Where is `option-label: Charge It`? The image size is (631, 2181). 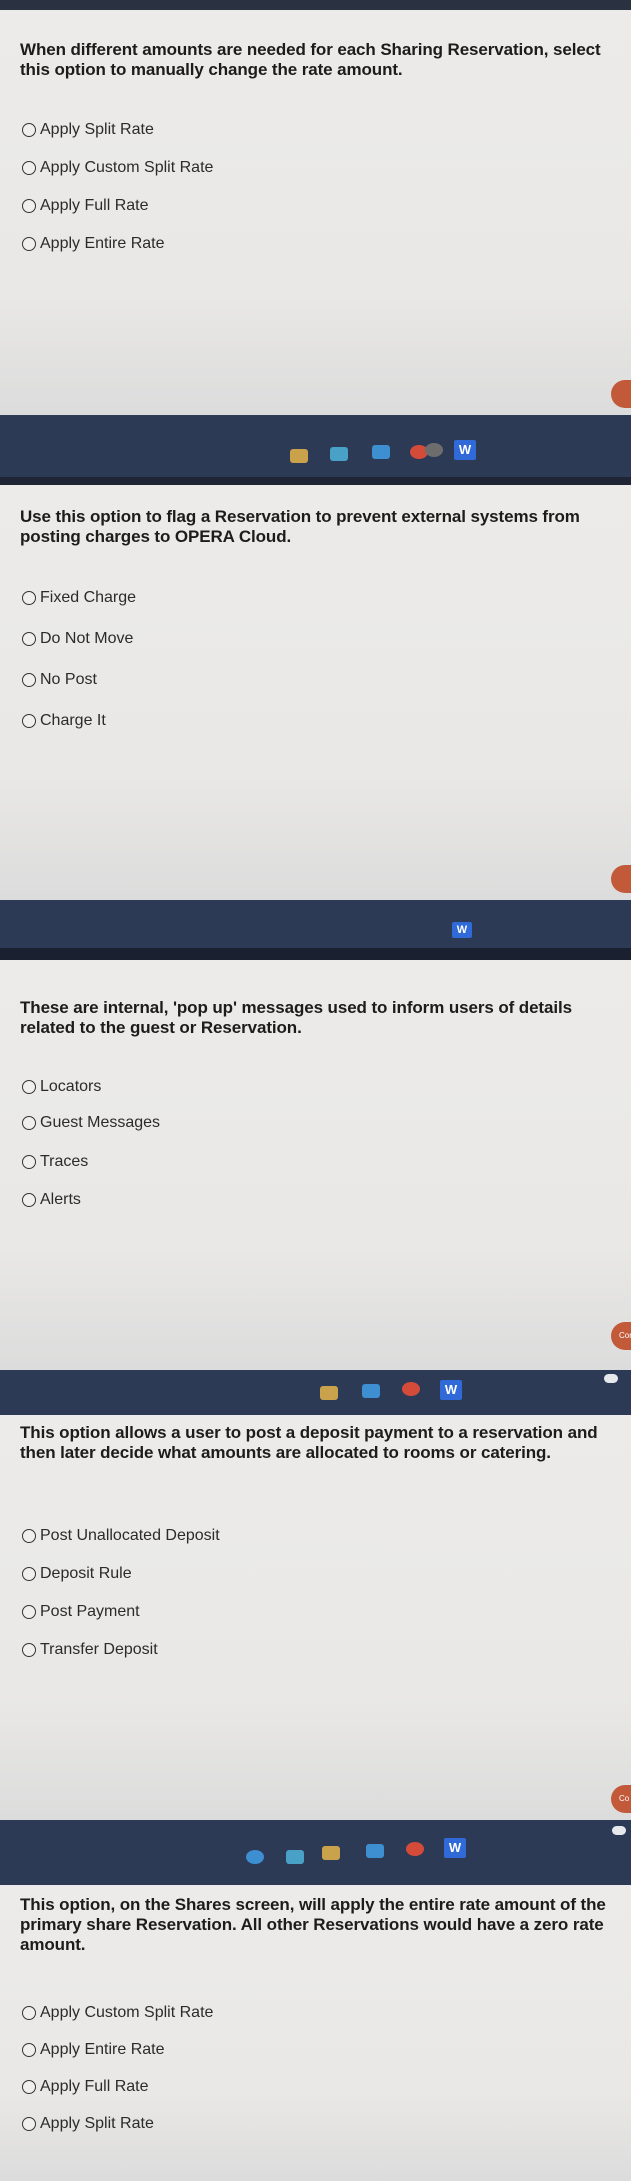
option-label: Charge It is located at coordinates (73, 720).